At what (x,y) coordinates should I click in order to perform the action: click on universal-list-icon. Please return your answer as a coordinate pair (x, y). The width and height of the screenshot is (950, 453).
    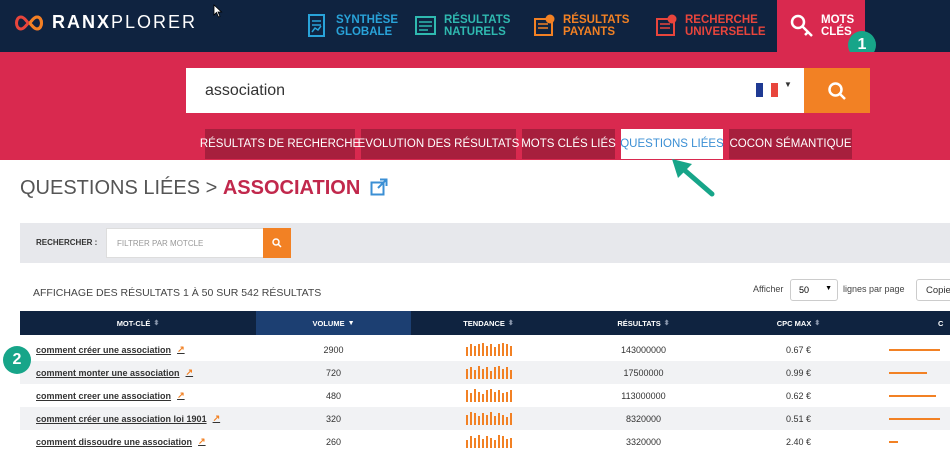
    Looking at the image, I should click on (666, 25).